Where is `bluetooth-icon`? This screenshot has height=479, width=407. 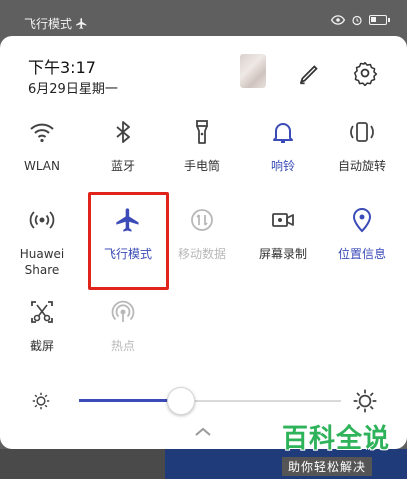
bluetooth-icon is located at coordinates (123, 132).